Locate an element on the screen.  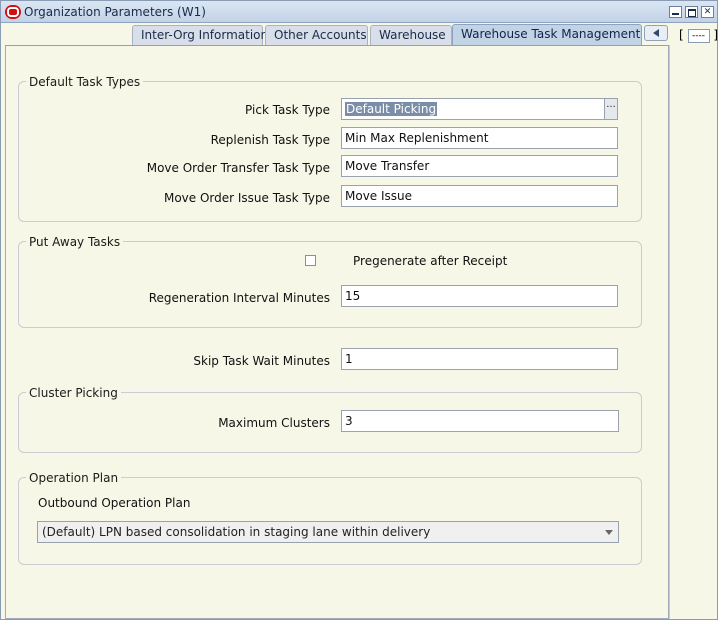
minimize-icon is located at coordinates (675, 12).